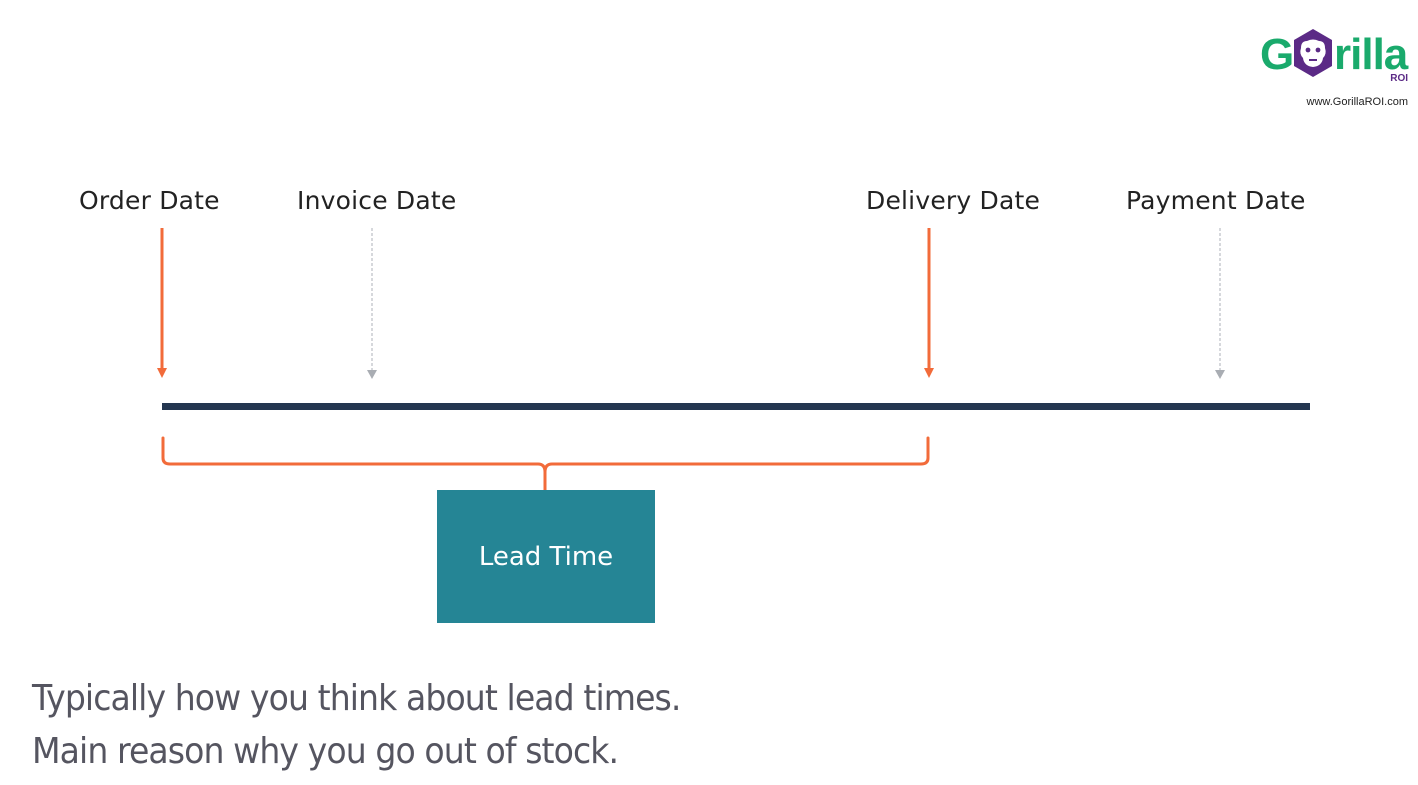 Image resolution: width=1418 pixels, height=785 pixels. Describe the element at coordinates (545, 464) in the screenshot. I see `lead-time-bracket` at that location.